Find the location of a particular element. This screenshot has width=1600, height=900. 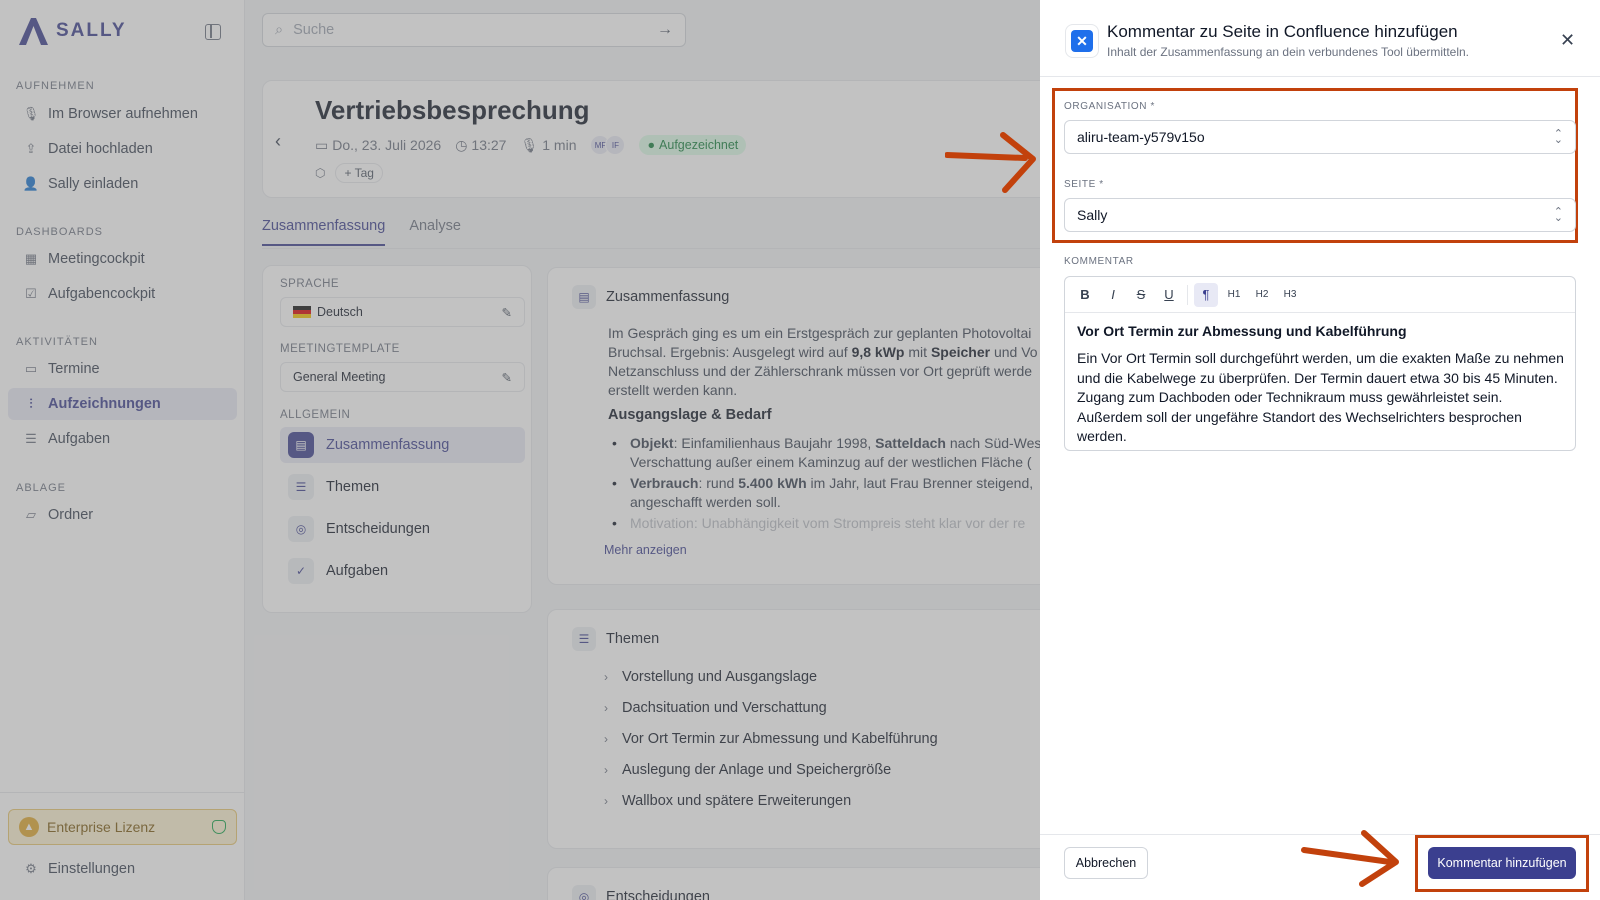

bold-icon: B is located at coordinates (1085, 295).